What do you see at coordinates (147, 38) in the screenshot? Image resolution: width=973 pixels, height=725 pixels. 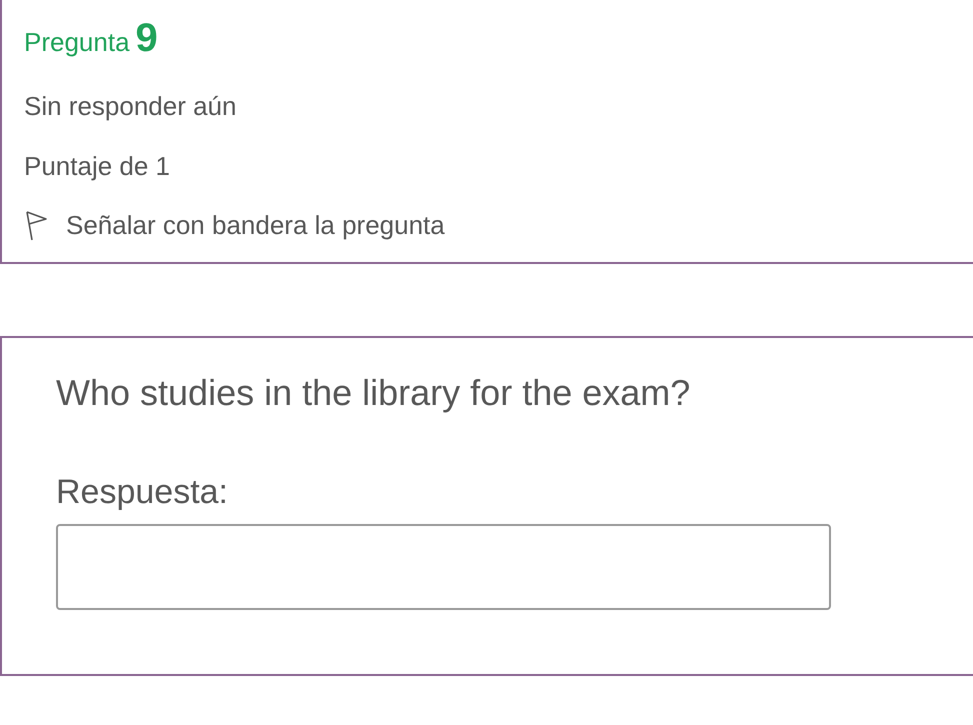 I see `question-number: 9` at bounding box center [147, 38].